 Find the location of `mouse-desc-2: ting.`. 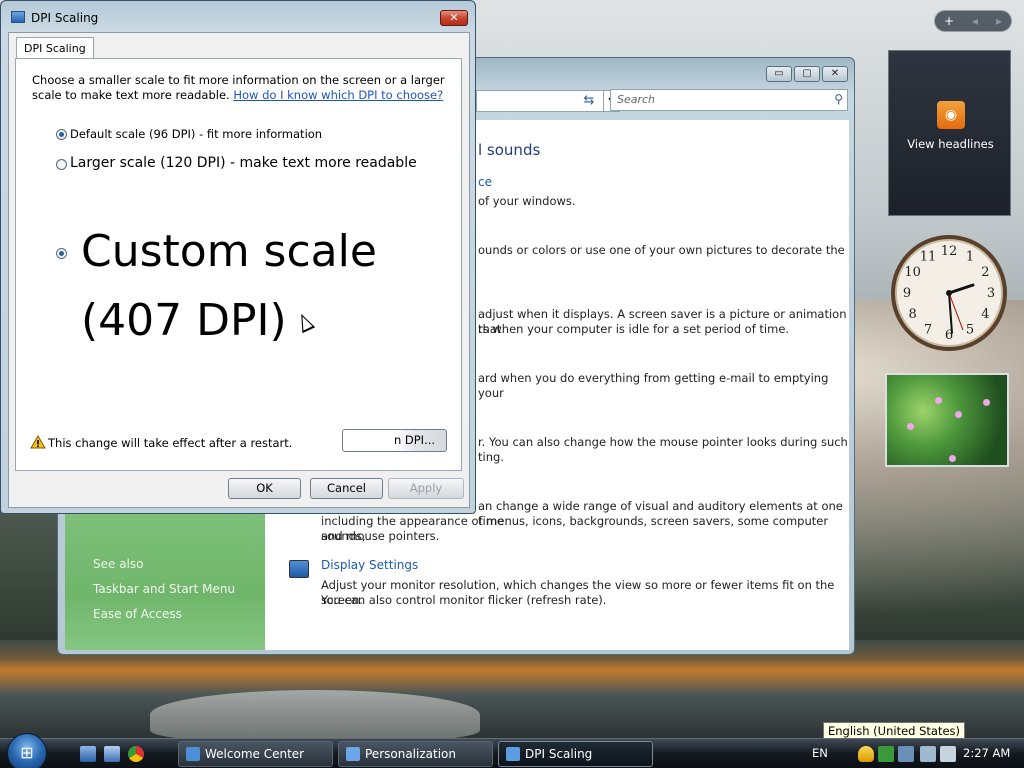

mouse-desc-2: ting. is located at coordinates (491, 457).